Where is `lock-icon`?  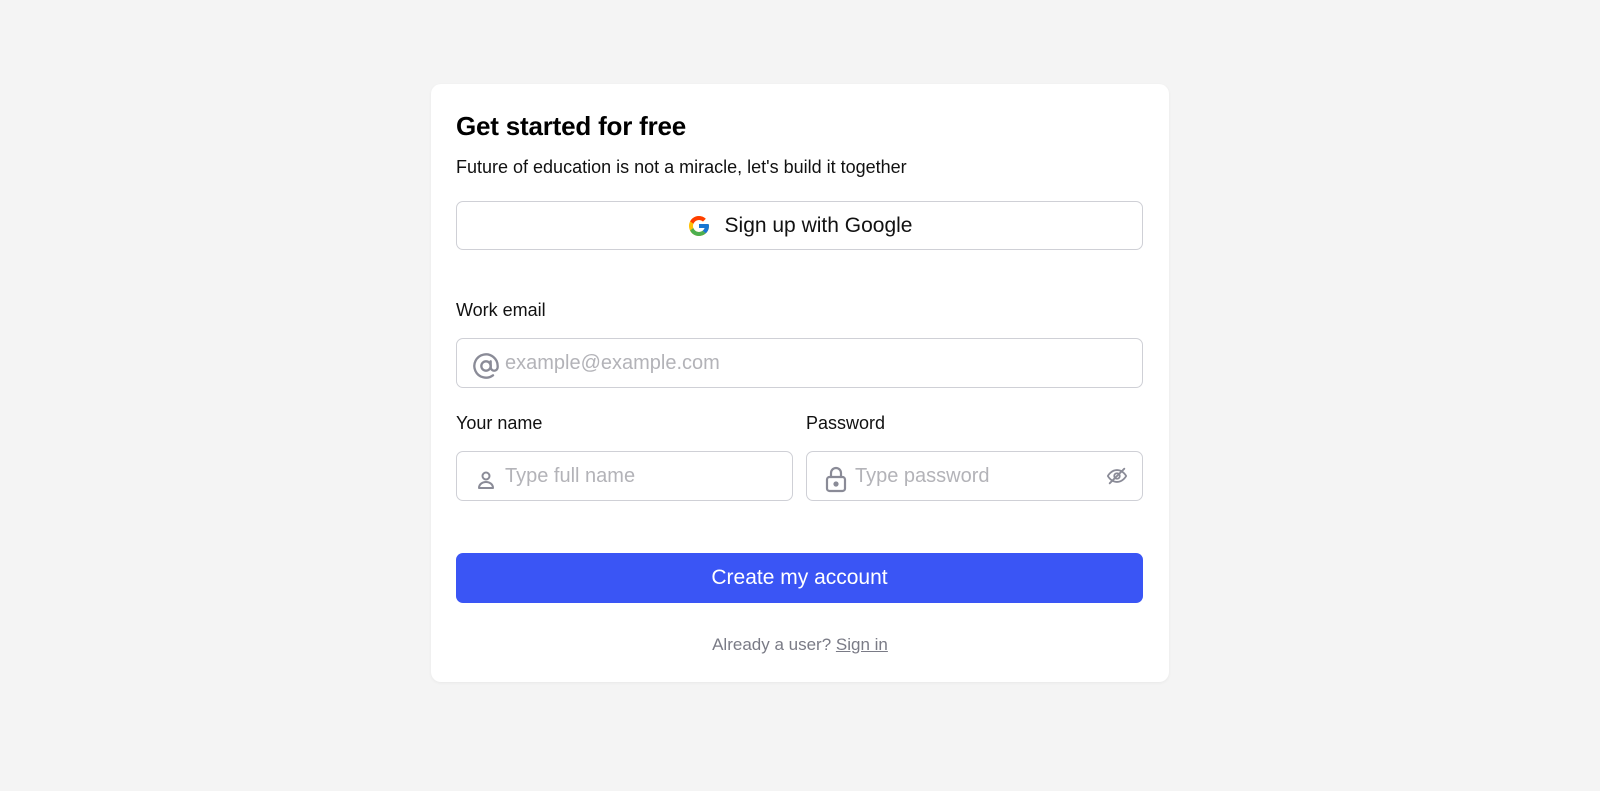
lock-icon is located at coordinates (836, 479).